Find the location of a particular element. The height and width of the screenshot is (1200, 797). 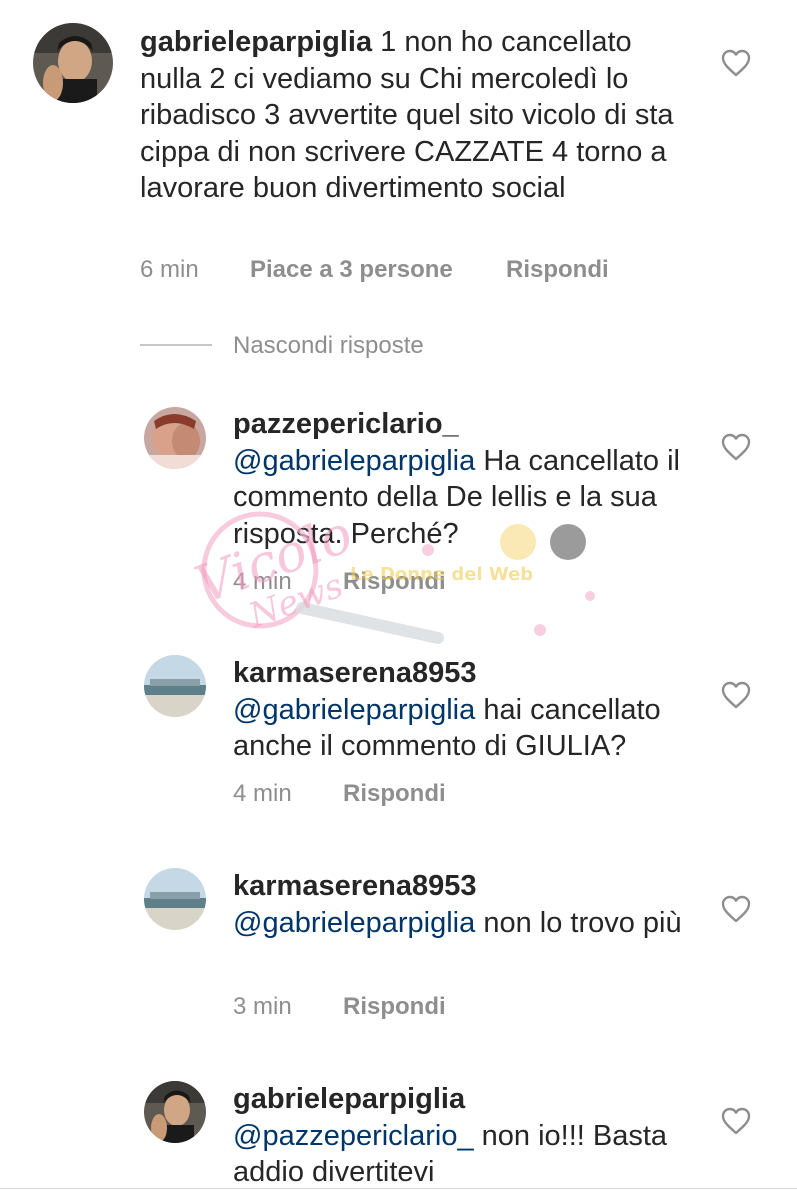

hide-replies-label: Nascondi risposte is located at coordinates (328, 345).